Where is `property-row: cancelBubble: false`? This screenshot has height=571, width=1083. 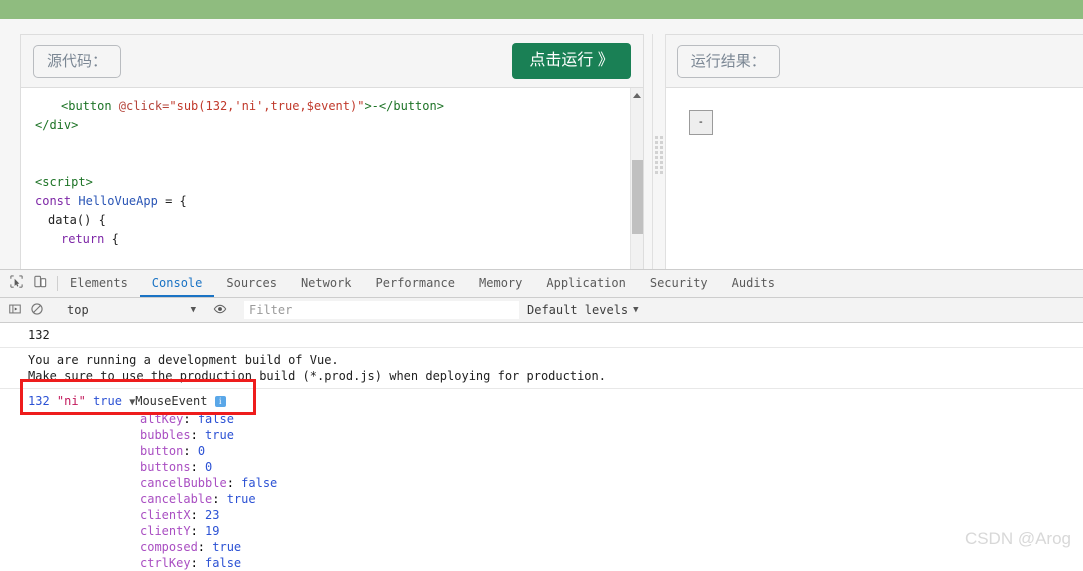
property-row: cancelBubble: false is located at coordinates (209, 483).